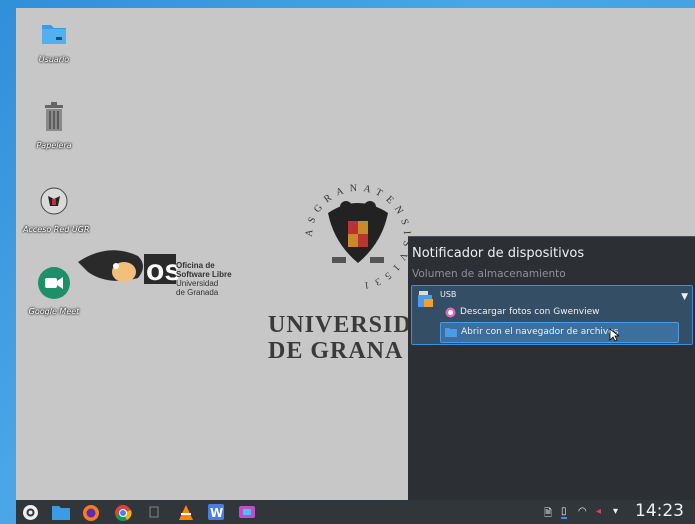 The image size is (695, 524). I want to click on notifier-tray-icon: 🗎, so click(548, 514).